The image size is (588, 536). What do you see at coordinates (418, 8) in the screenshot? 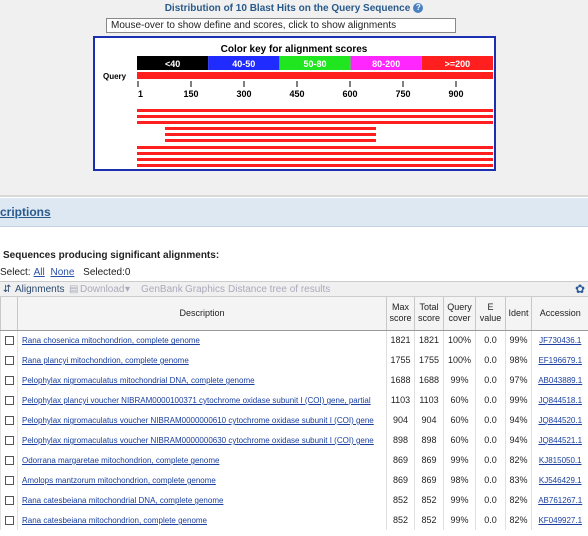
I see `help-icon: ?` at bounding box center [418, 8].